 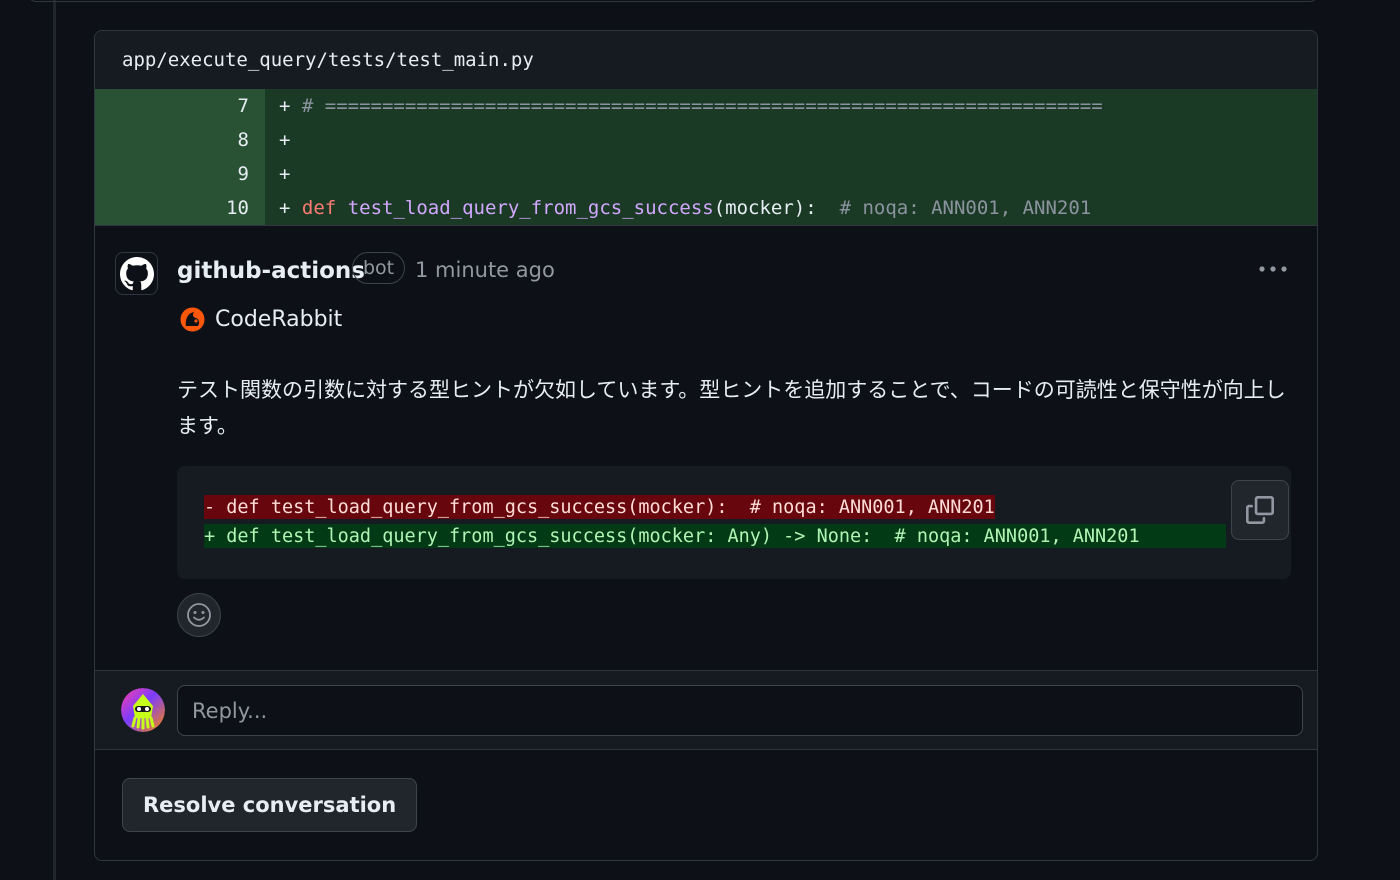 I want to click on timeline-line, so click(x=54, y=440).